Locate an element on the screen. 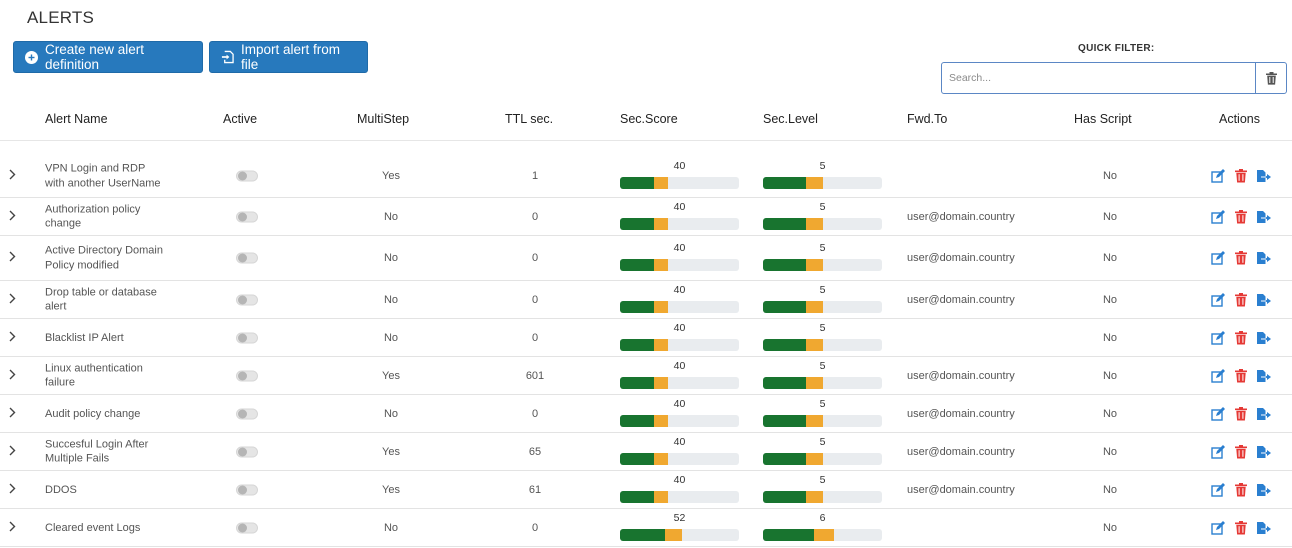 The image size is (1292, 548). progress-track is located at coordinates (679, 223).